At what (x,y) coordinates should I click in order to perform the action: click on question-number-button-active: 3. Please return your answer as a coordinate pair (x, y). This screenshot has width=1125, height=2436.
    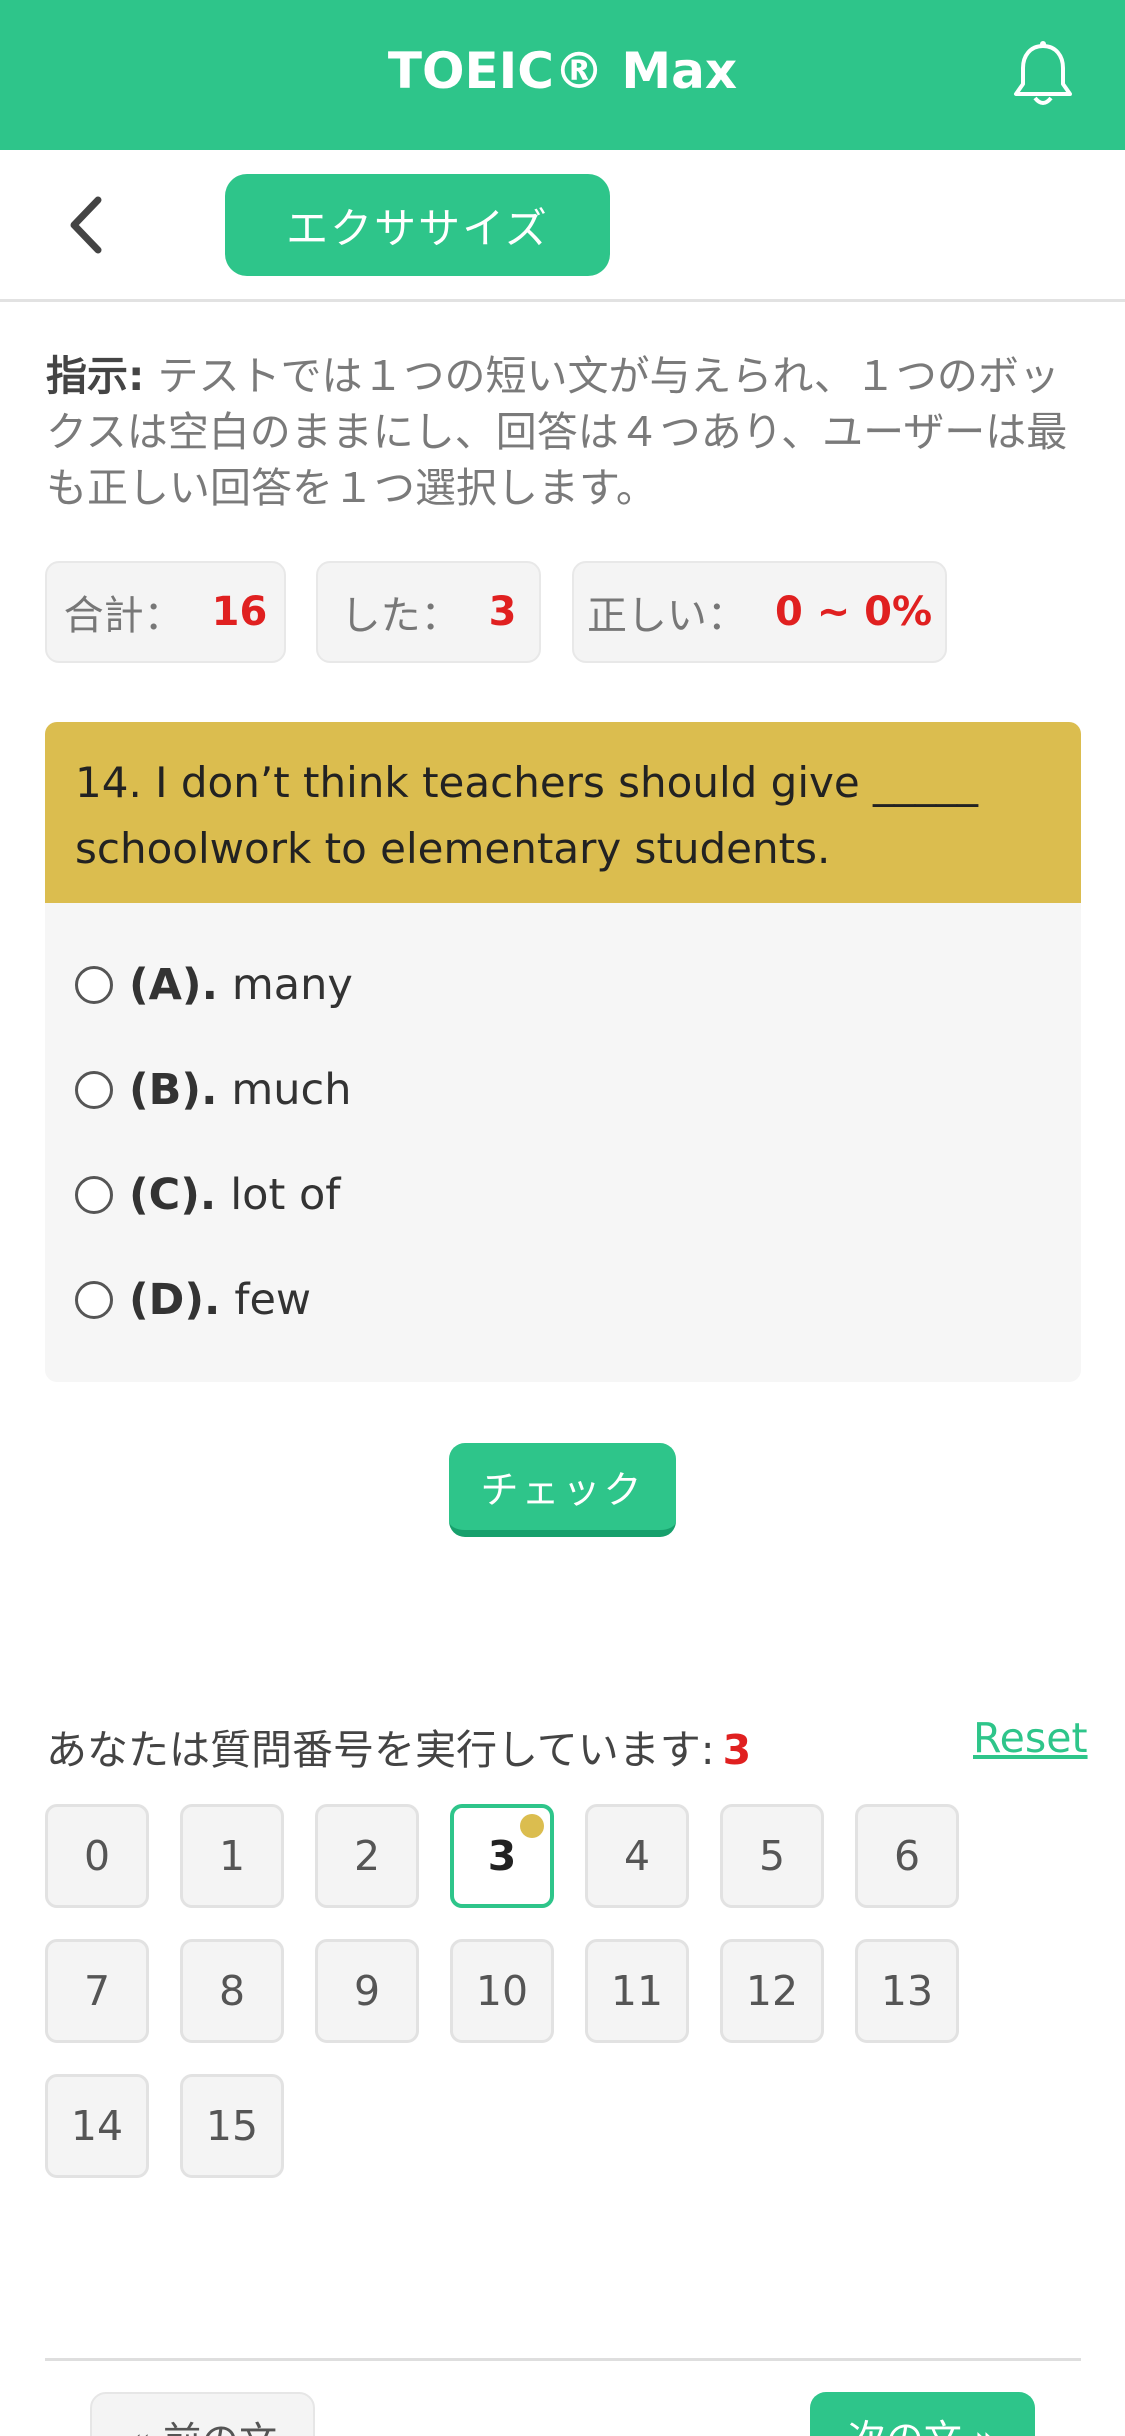
    Looking at the image, I should click on (502, 1856).